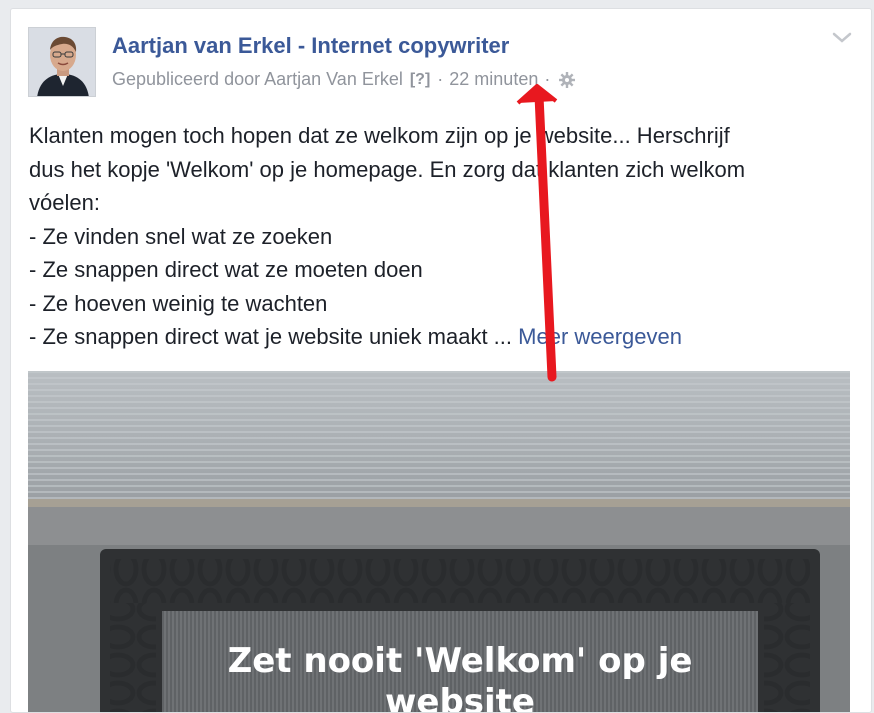 Image resolution: width=874 pixels, height=713 pixels. What do you see at coordinates (226, 269) in the screenshot?
I see `post-text-line: - Ze snappen direct wat ze moeten doen` at bounding box center [226, 269].